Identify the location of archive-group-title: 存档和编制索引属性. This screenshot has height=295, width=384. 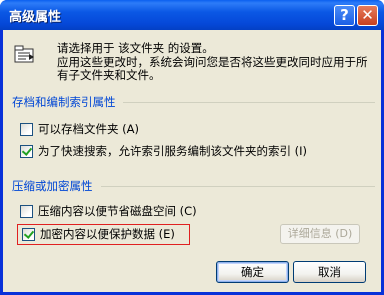
(64, 102).